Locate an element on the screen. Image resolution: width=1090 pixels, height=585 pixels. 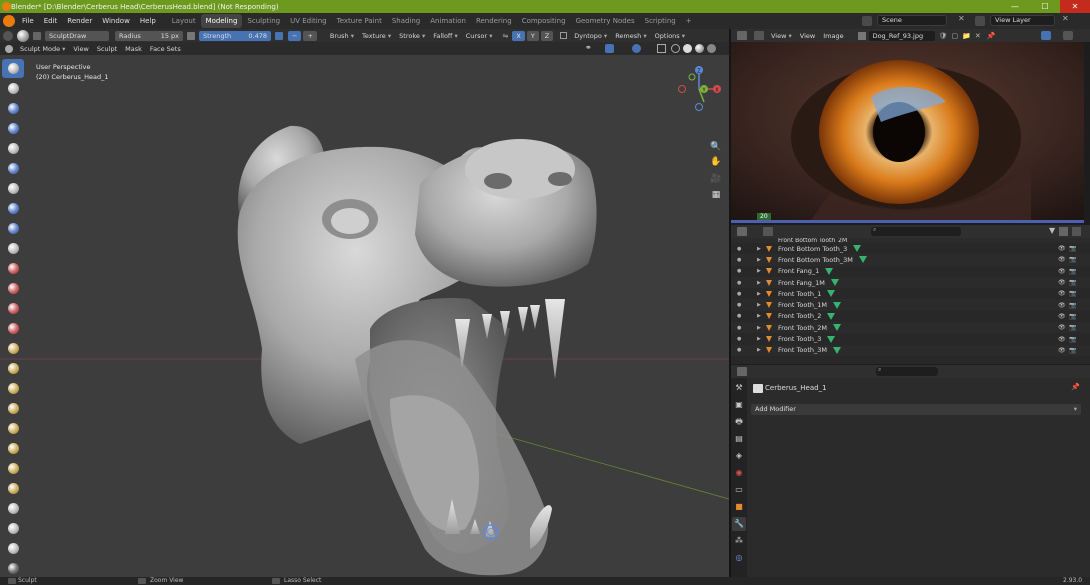
camera-view-icon: 🎥 is located at coordinates (716, 179).